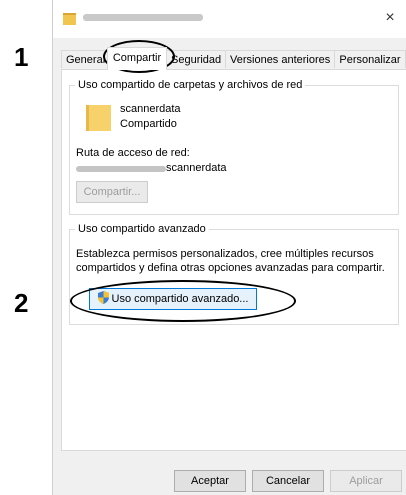 The image size is (406, 495). Describe the element at coordinates (390, 18) in the screenshot. I see `close-button: ×` at that location.